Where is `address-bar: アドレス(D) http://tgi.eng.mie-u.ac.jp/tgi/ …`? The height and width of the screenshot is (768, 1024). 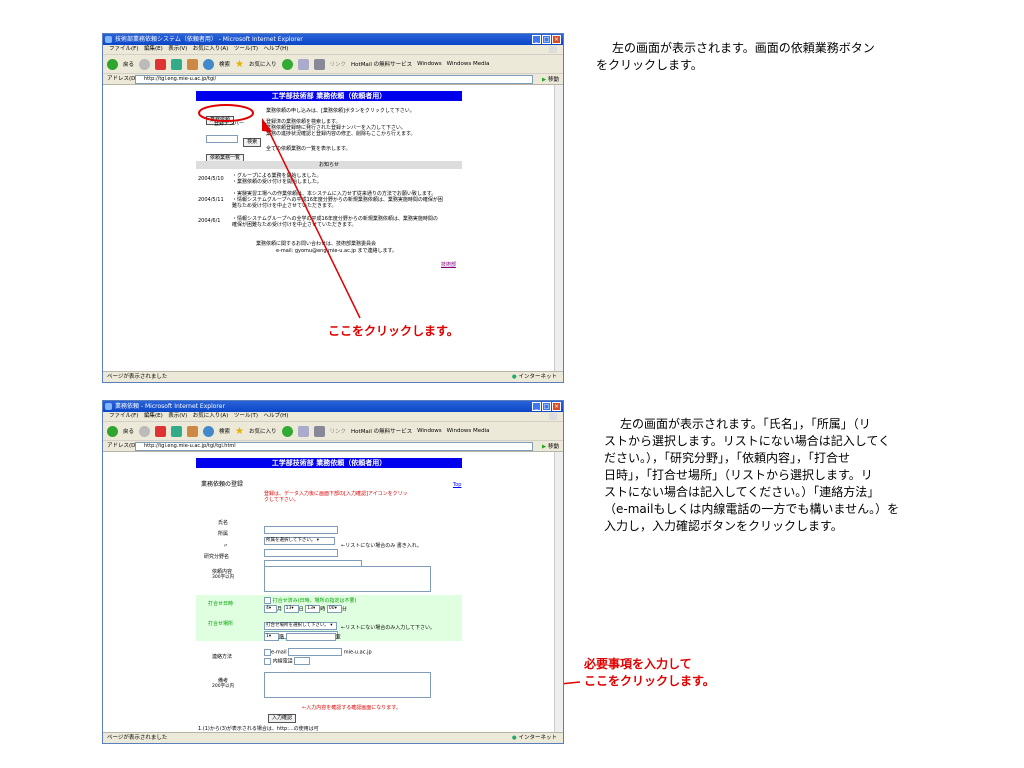 address-bar: アドレス(D) http://tgi.eng.mie-u.ac.jp/tgi/ … is located at coordinates (333, 79).